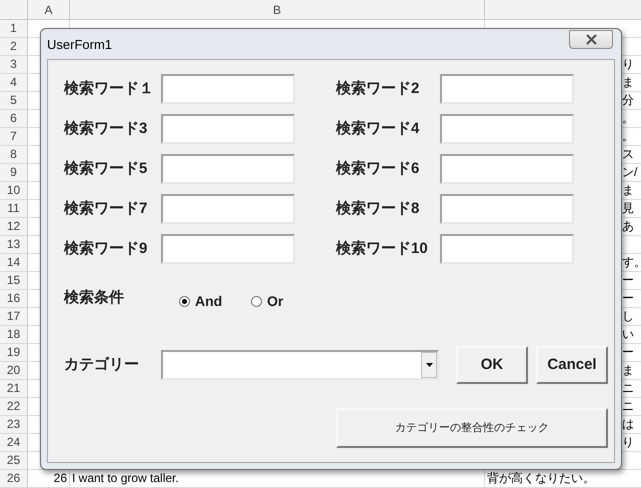  I want to click on table-cell: I want to grow taller., so click(125, 478).